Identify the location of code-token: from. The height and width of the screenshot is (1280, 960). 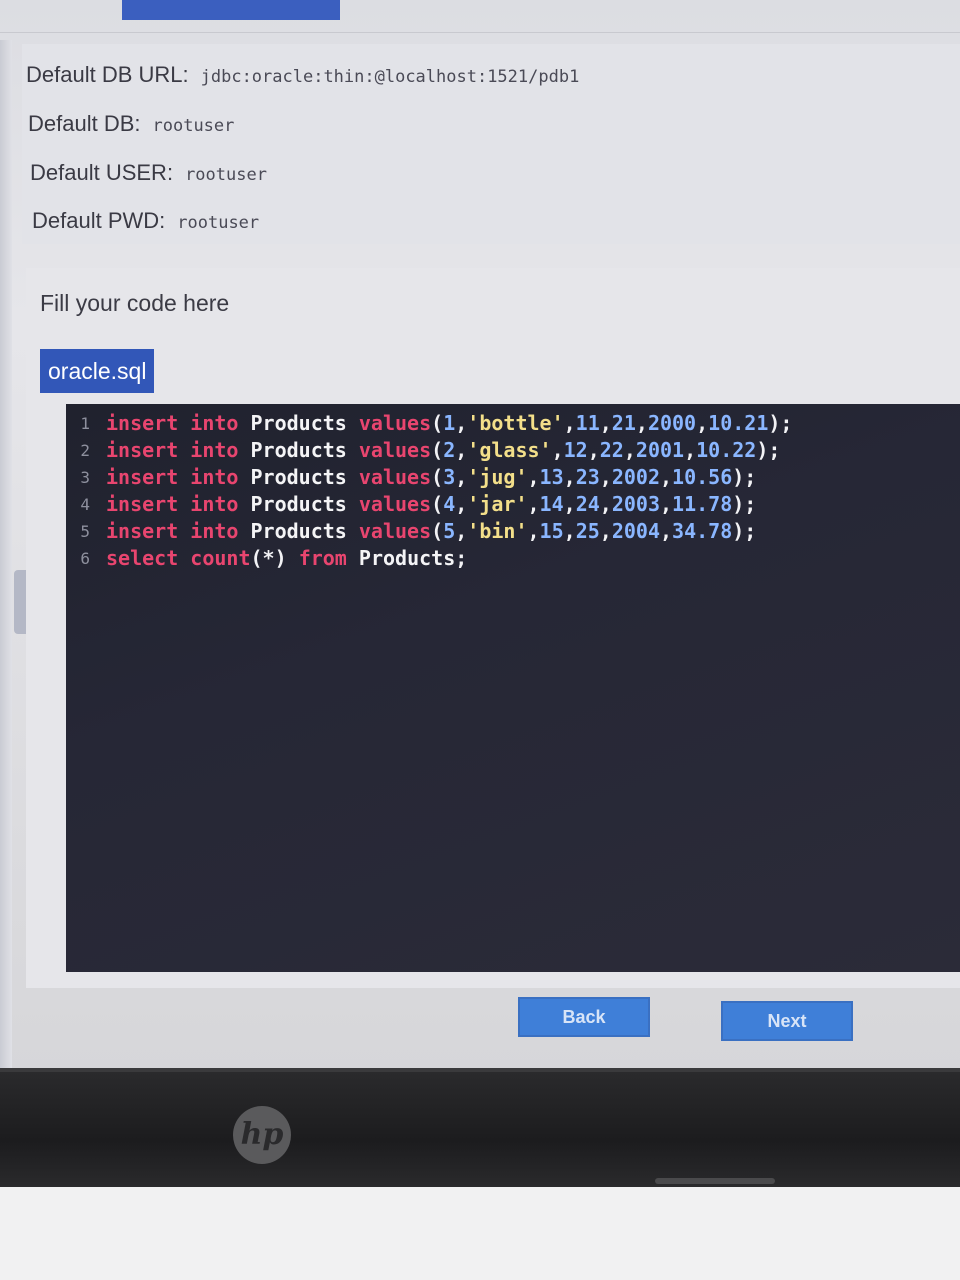
(322, 558).